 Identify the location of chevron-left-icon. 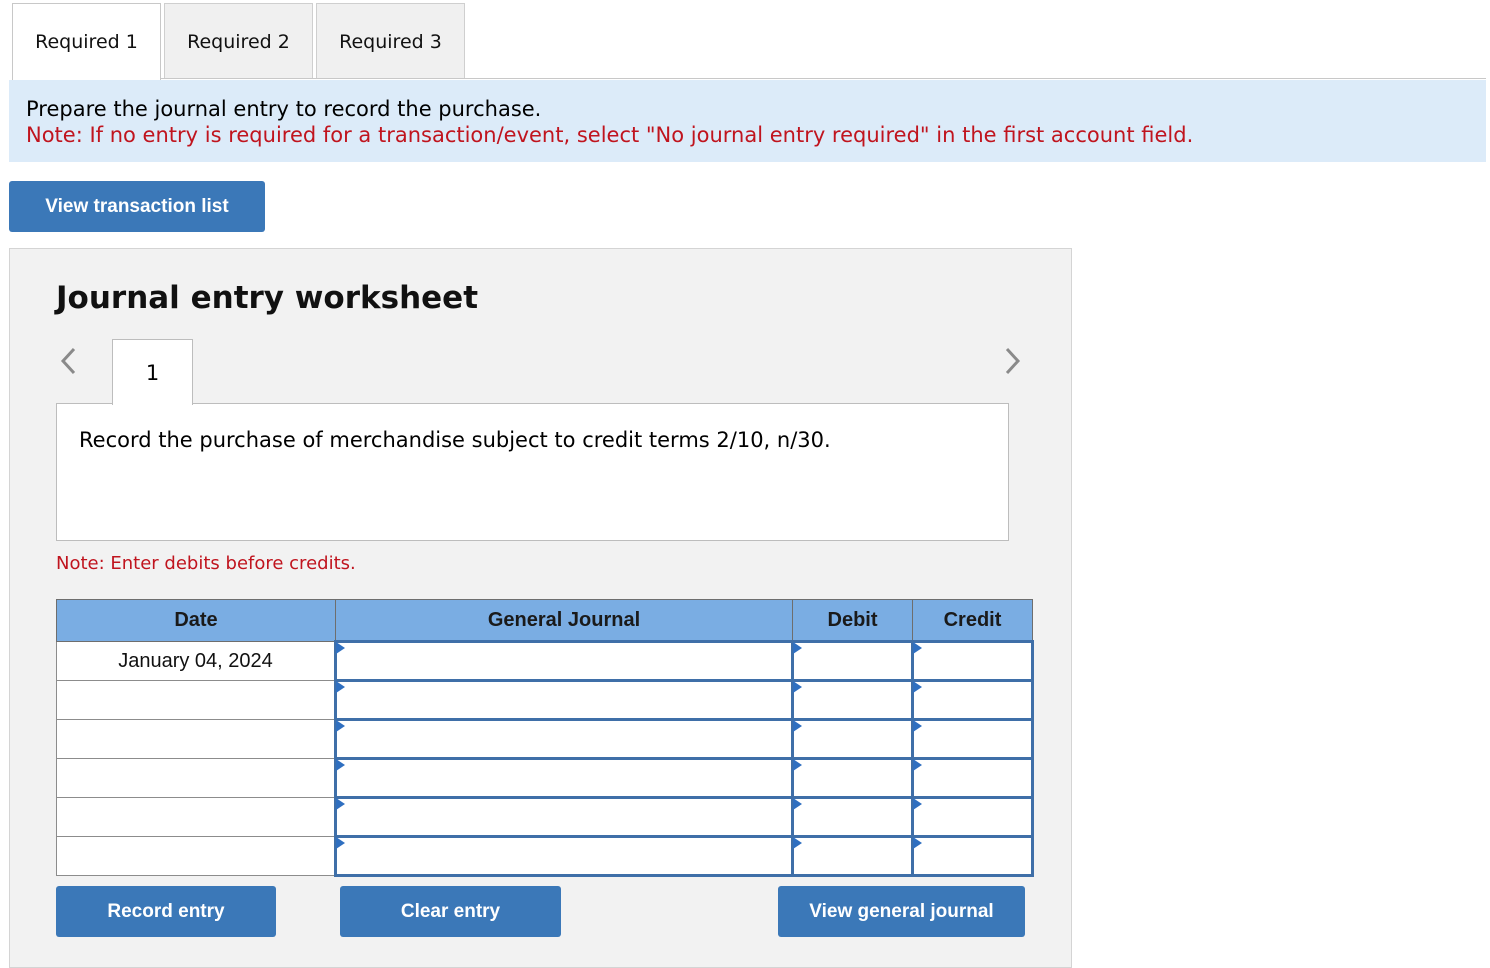
(69, 364).